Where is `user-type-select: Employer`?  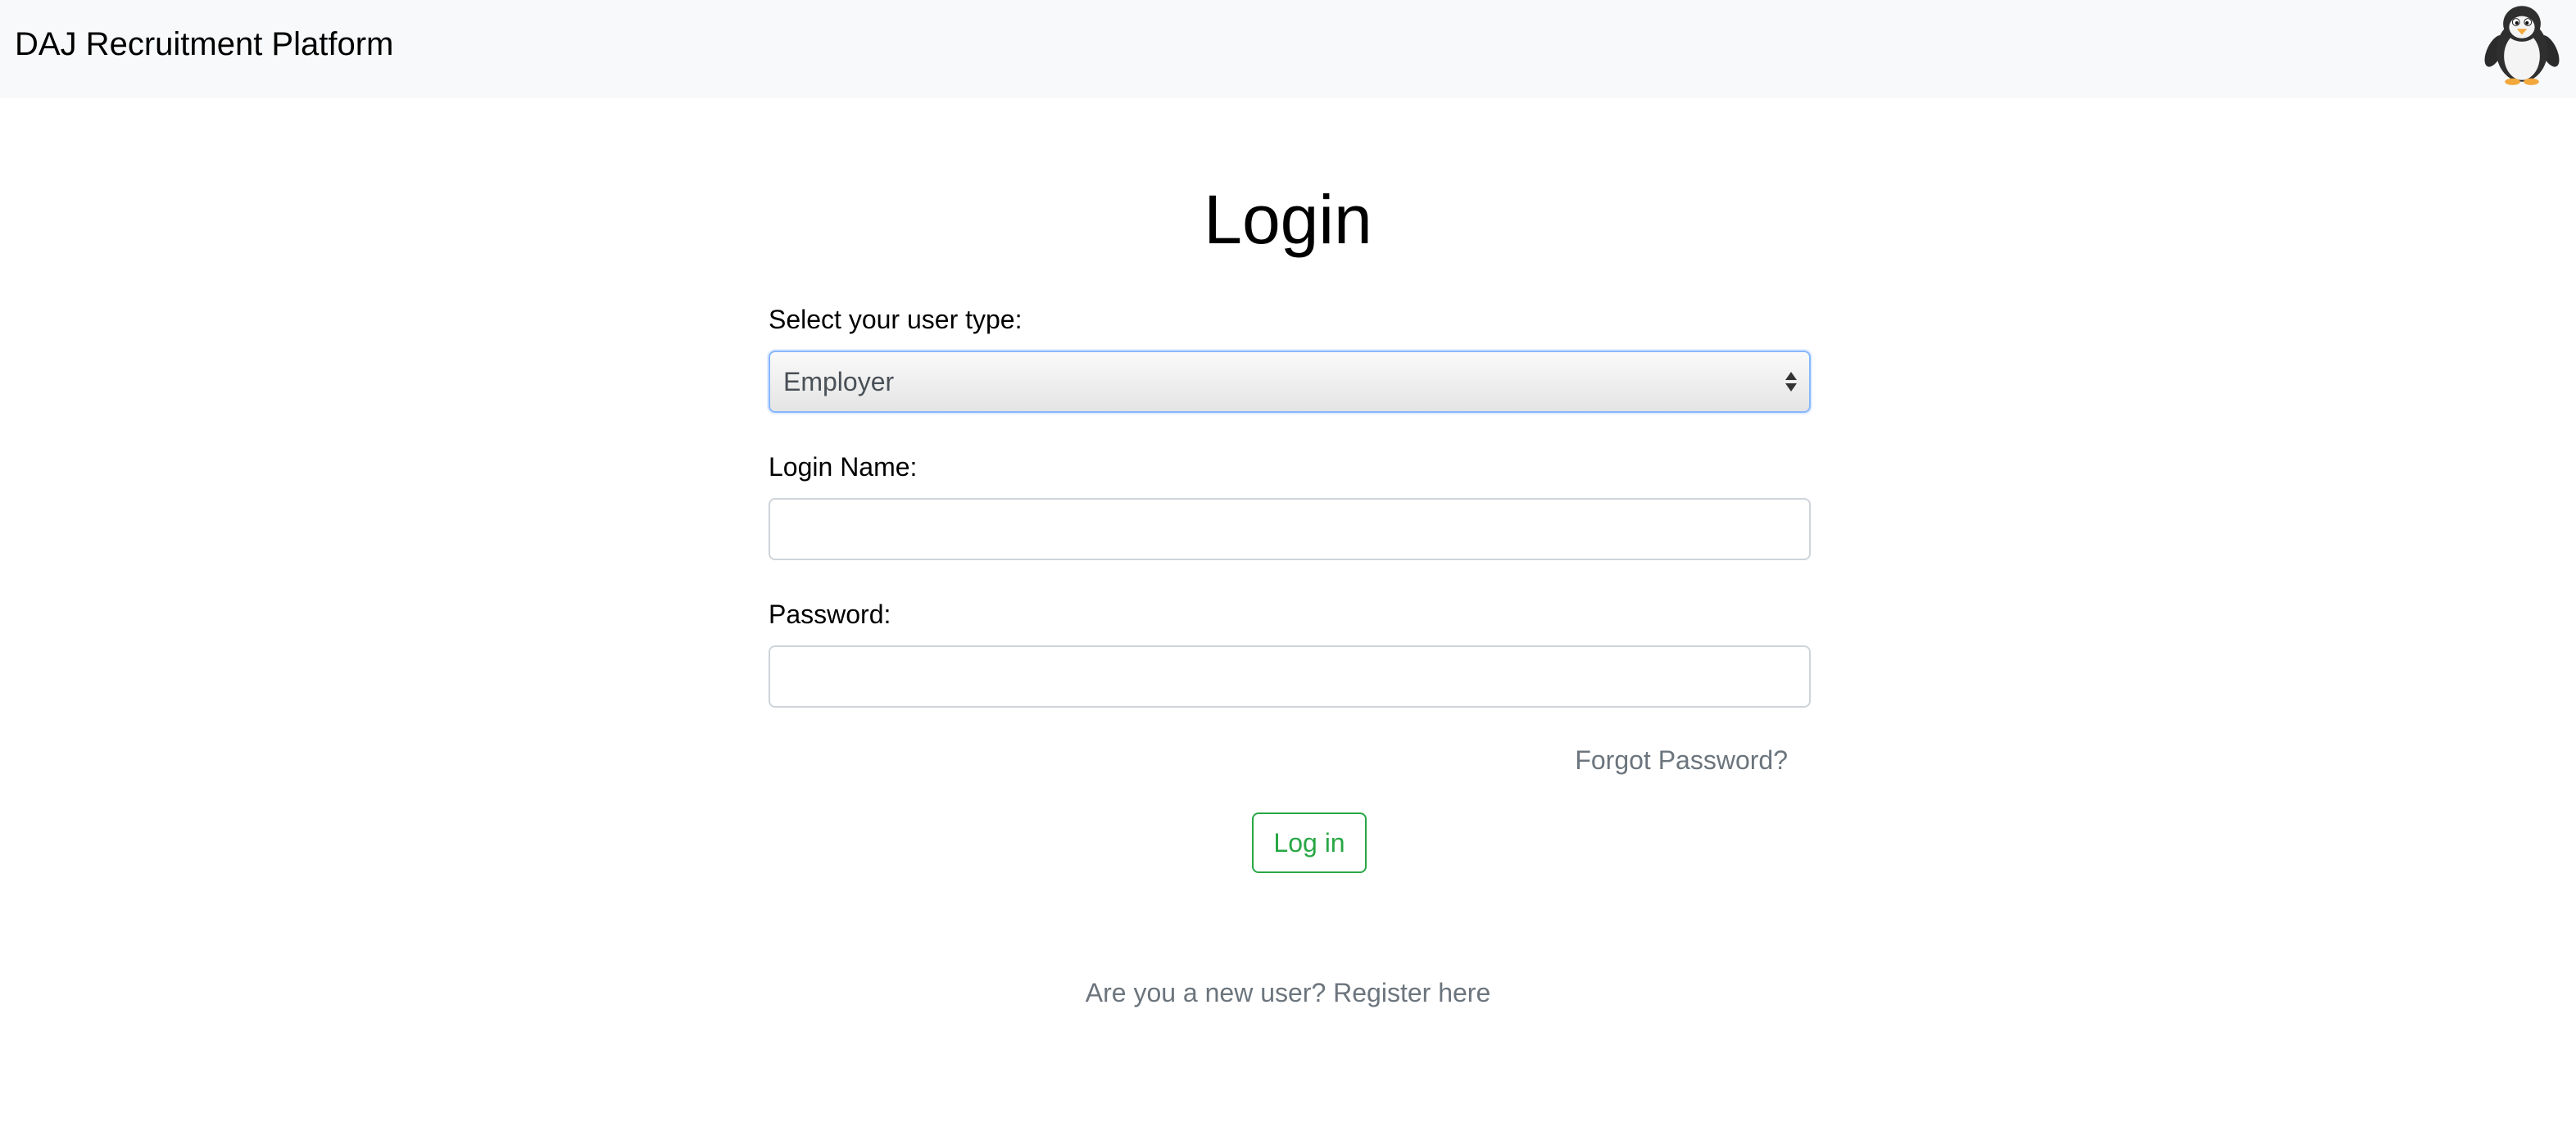 user-type-select: Employer is located at coordinates (1290, 382).